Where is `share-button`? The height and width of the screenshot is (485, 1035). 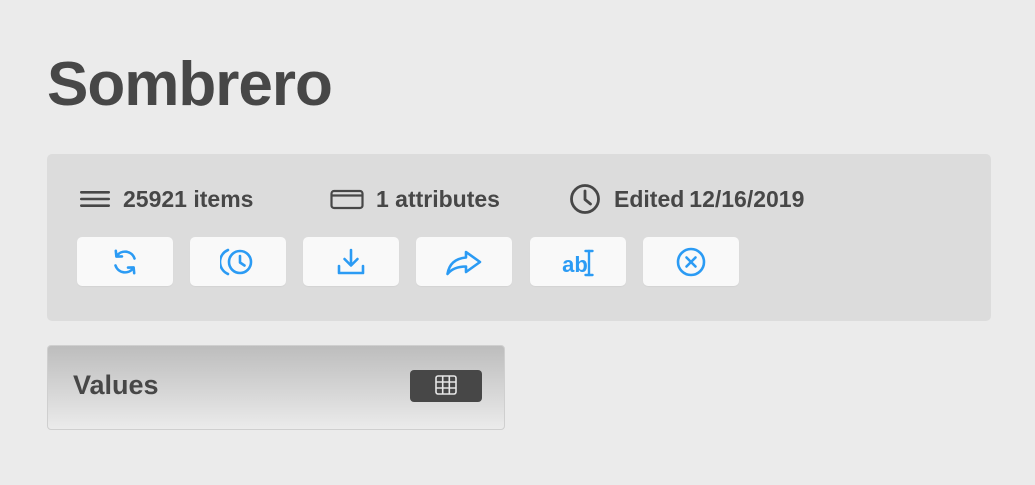 share-button is located at coordinates (464, 261).